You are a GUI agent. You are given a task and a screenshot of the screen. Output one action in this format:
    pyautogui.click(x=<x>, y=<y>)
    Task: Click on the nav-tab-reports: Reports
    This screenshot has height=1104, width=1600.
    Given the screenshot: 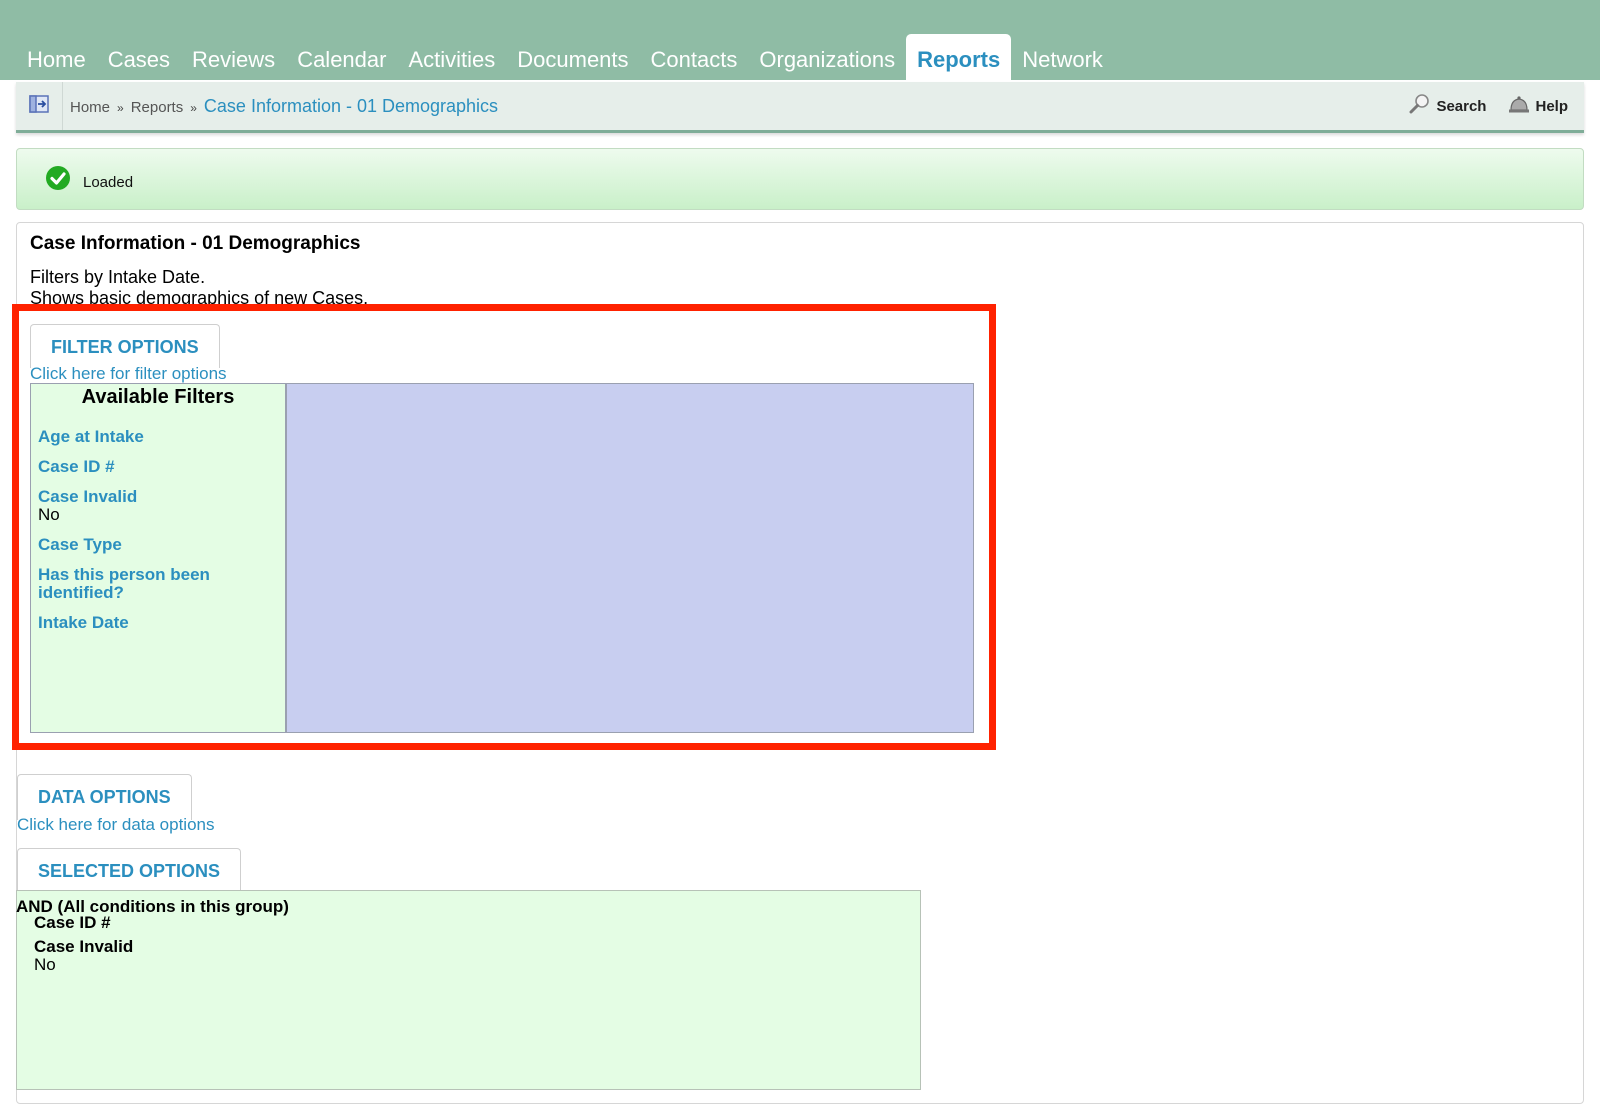 What is the action you would take?
    pyautogui.click(x=959, y=57)
    